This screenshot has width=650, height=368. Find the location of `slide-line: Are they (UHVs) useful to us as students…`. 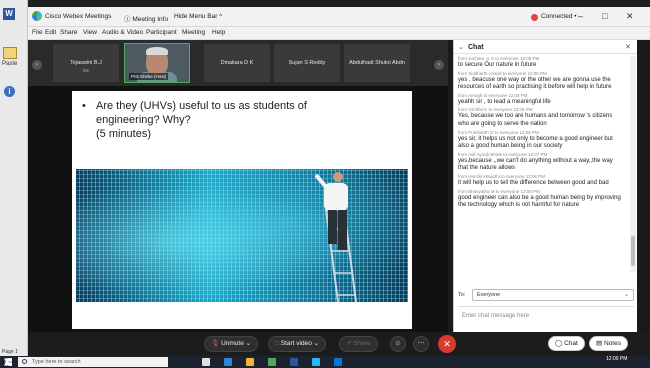

slide-line: Are they (UHVs) useful to us as students… is located at coordinates (201, 106).